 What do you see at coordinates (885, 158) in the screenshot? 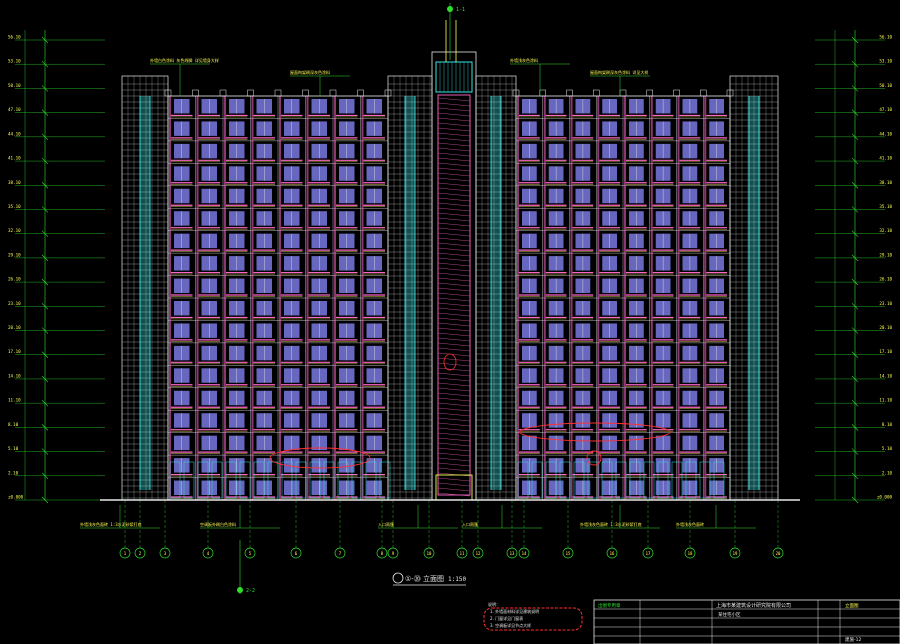
I see `level-label: 41.10` at bounding box center [885, 158].